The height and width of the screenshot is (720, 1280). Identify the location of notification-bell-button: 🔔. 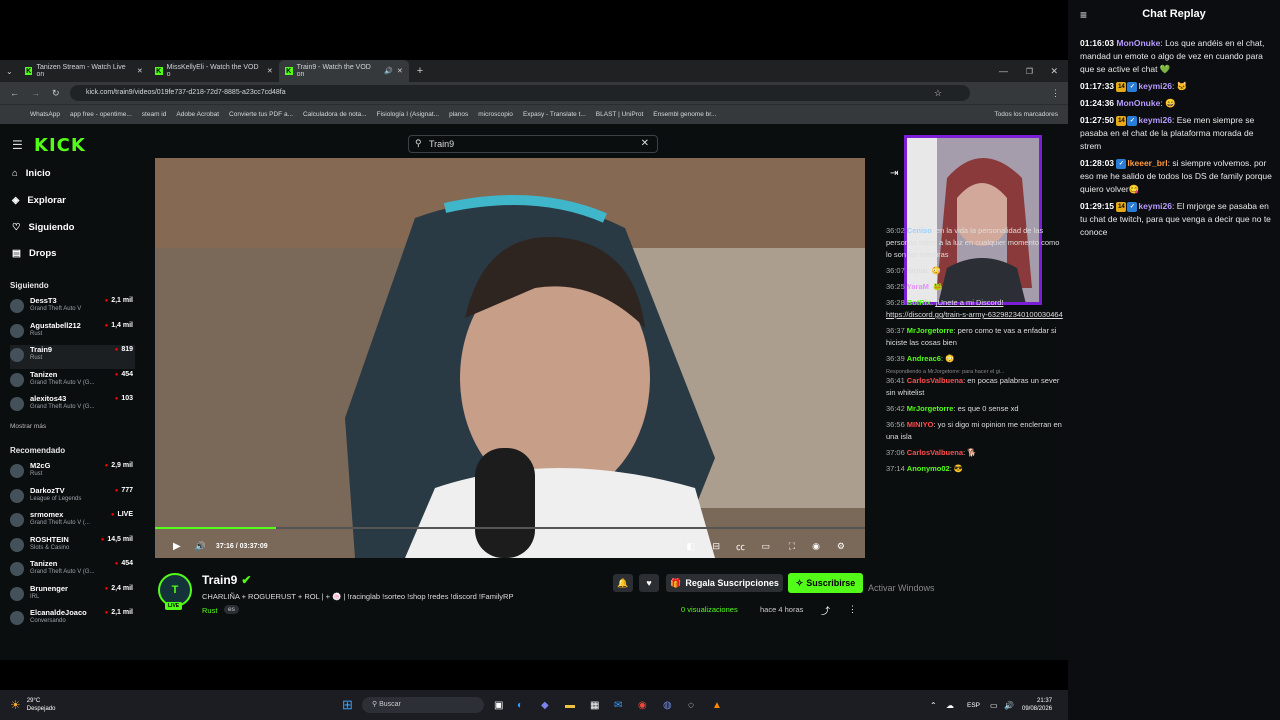
(623, 583).